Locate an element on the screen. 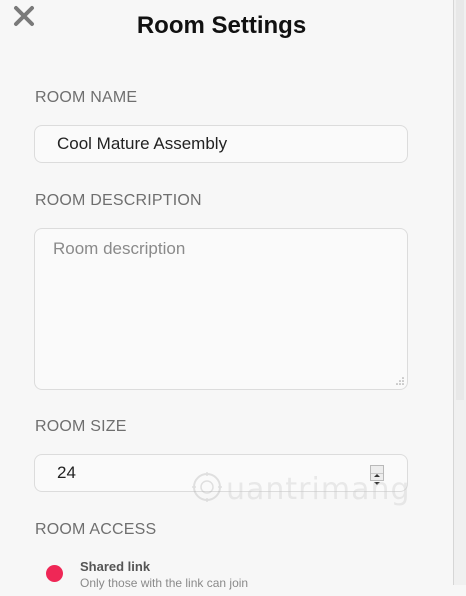  scrollbar is located at coordinates (460, 292).